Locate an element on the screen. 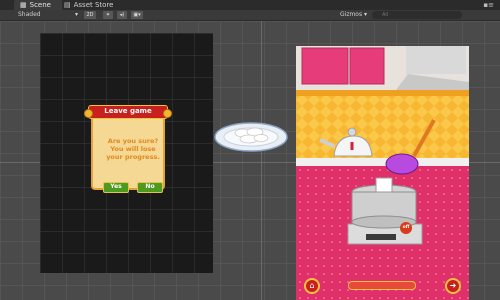 The image size is (500, 300). tab-scene: ▦ Scene is located at coordinates (38, 5).